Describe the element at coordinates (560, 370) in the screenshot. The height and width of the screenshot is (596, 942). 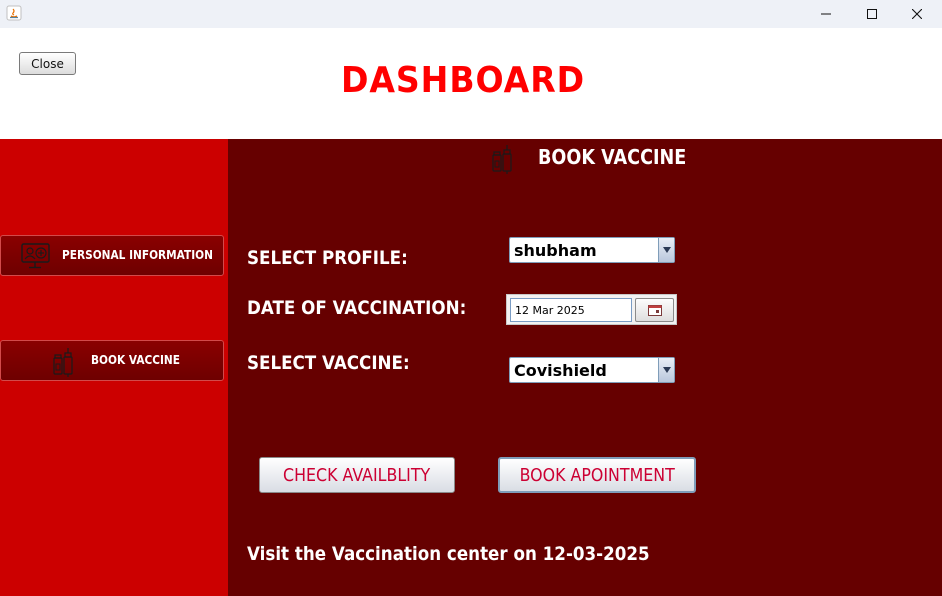
I see `vaccine-select-value: Covishield` at that location.